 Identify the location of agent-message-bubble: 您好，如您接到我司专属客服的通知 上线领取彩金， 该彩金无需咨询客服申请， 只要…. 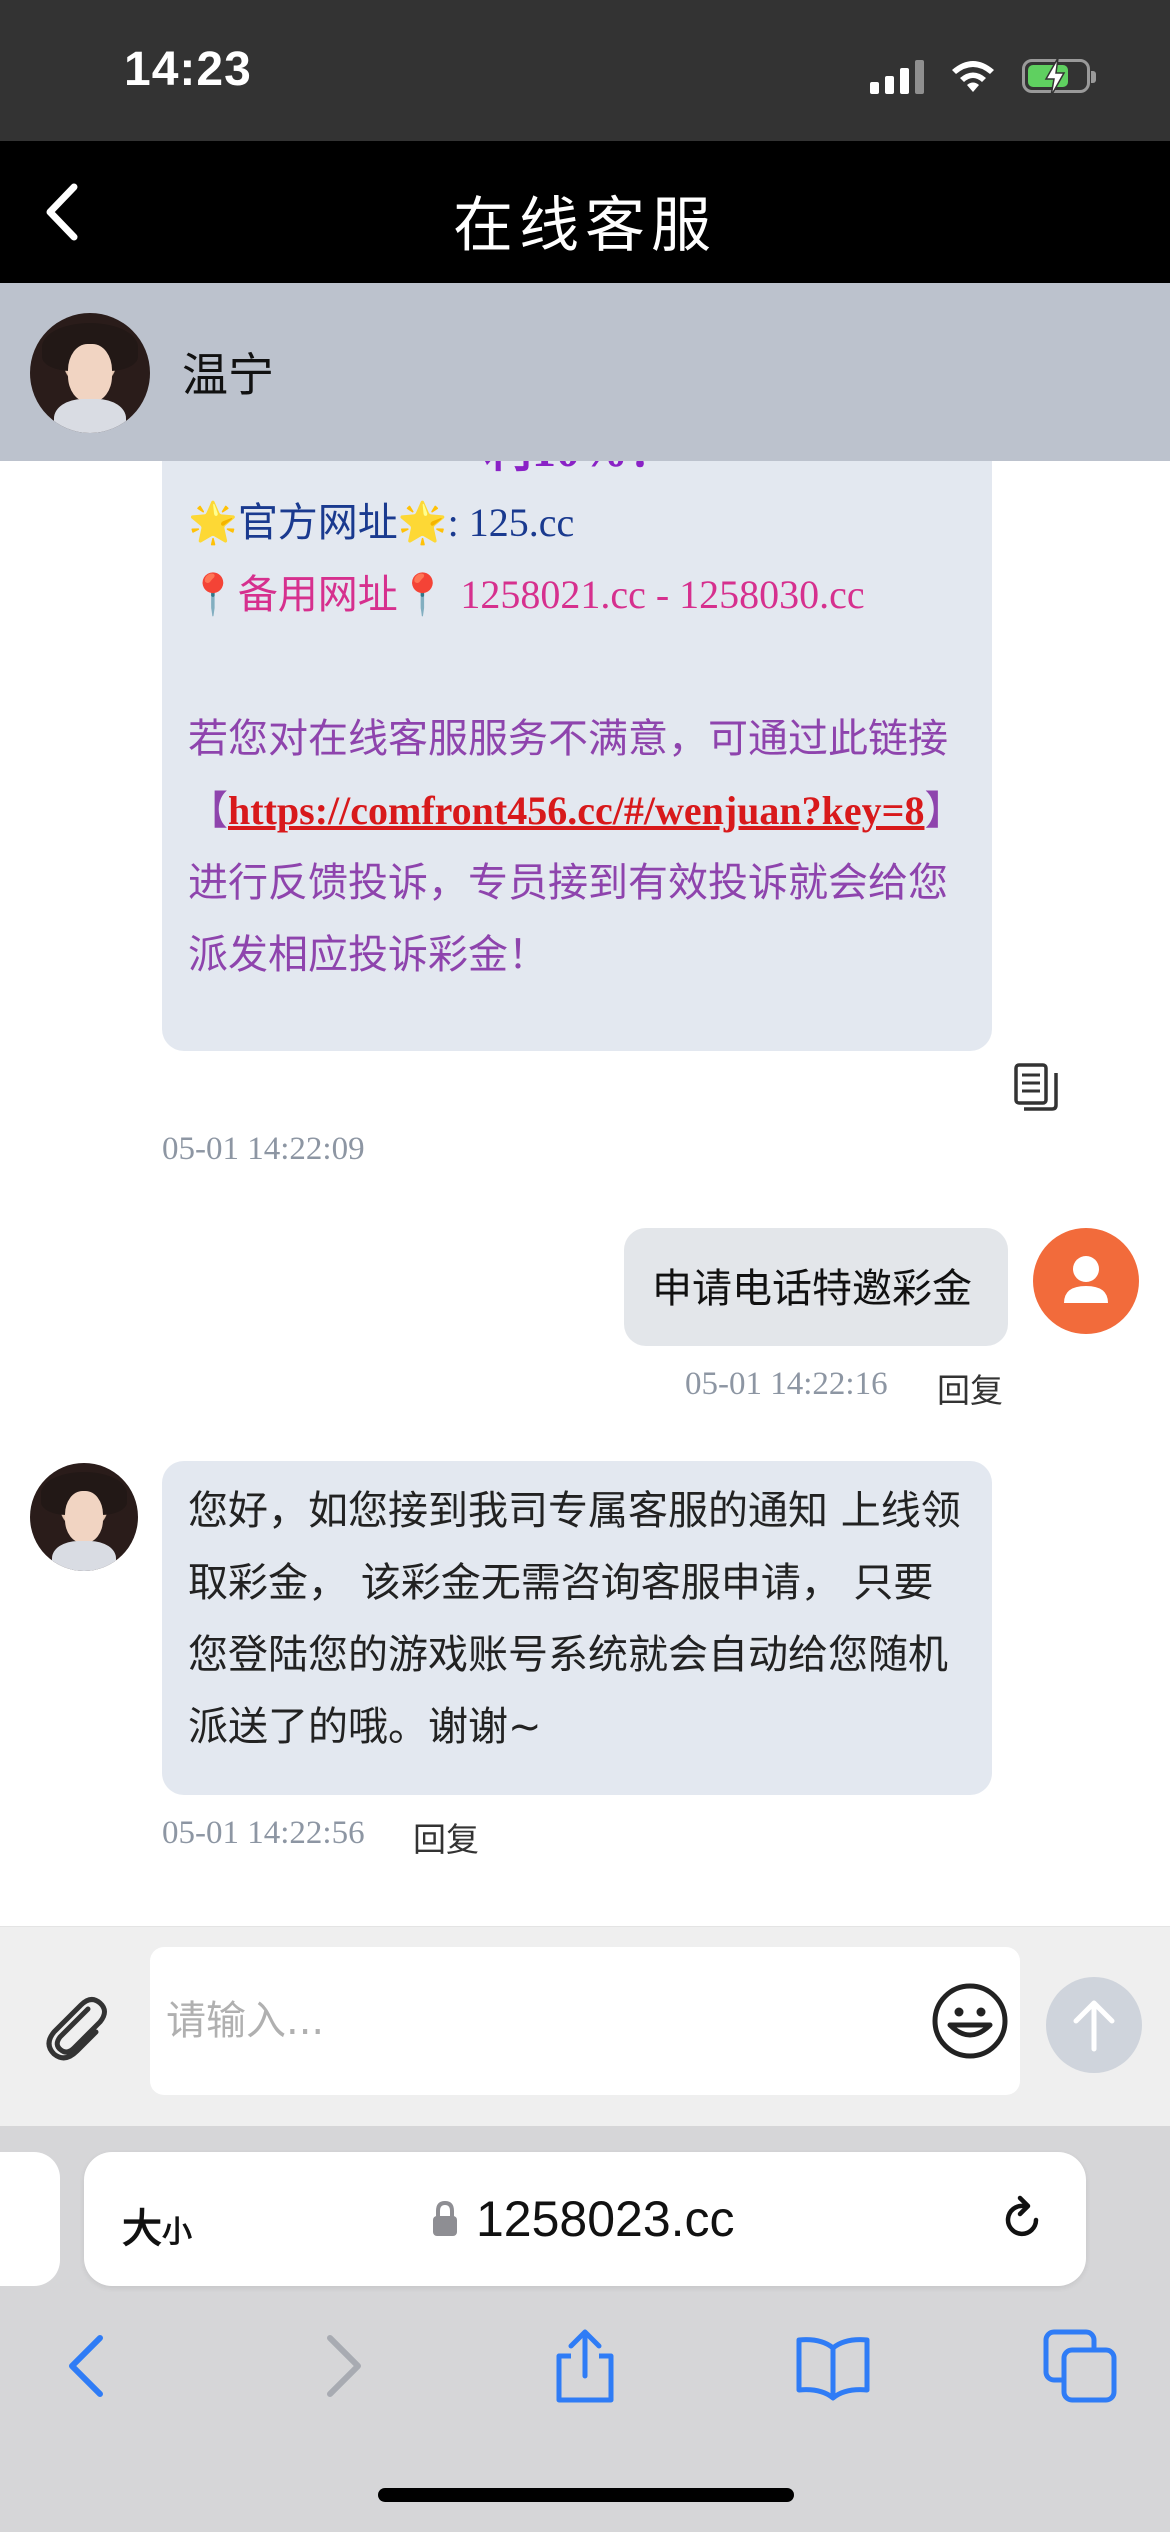
(577, 1628).